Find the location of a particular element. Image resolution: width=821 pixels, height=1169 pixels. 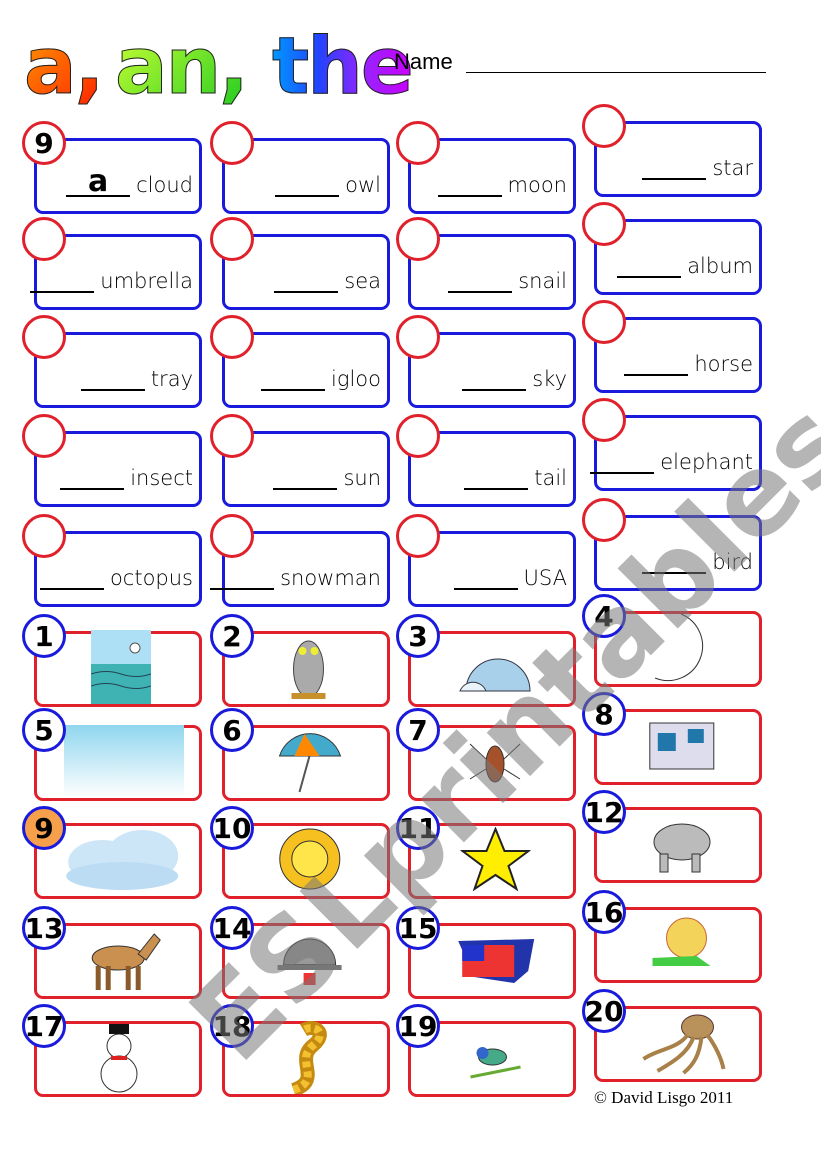

answer-item: USA is located at coordinates (510, 575).